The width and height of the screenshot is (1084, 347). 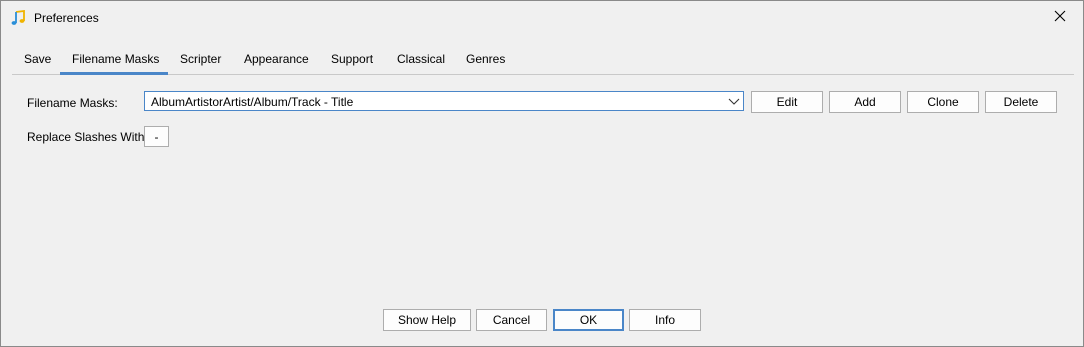 What do you see at coordinates (734, 101) in the screenshot?
I see `chevron-down-icon` at bounding box center [734, 101].